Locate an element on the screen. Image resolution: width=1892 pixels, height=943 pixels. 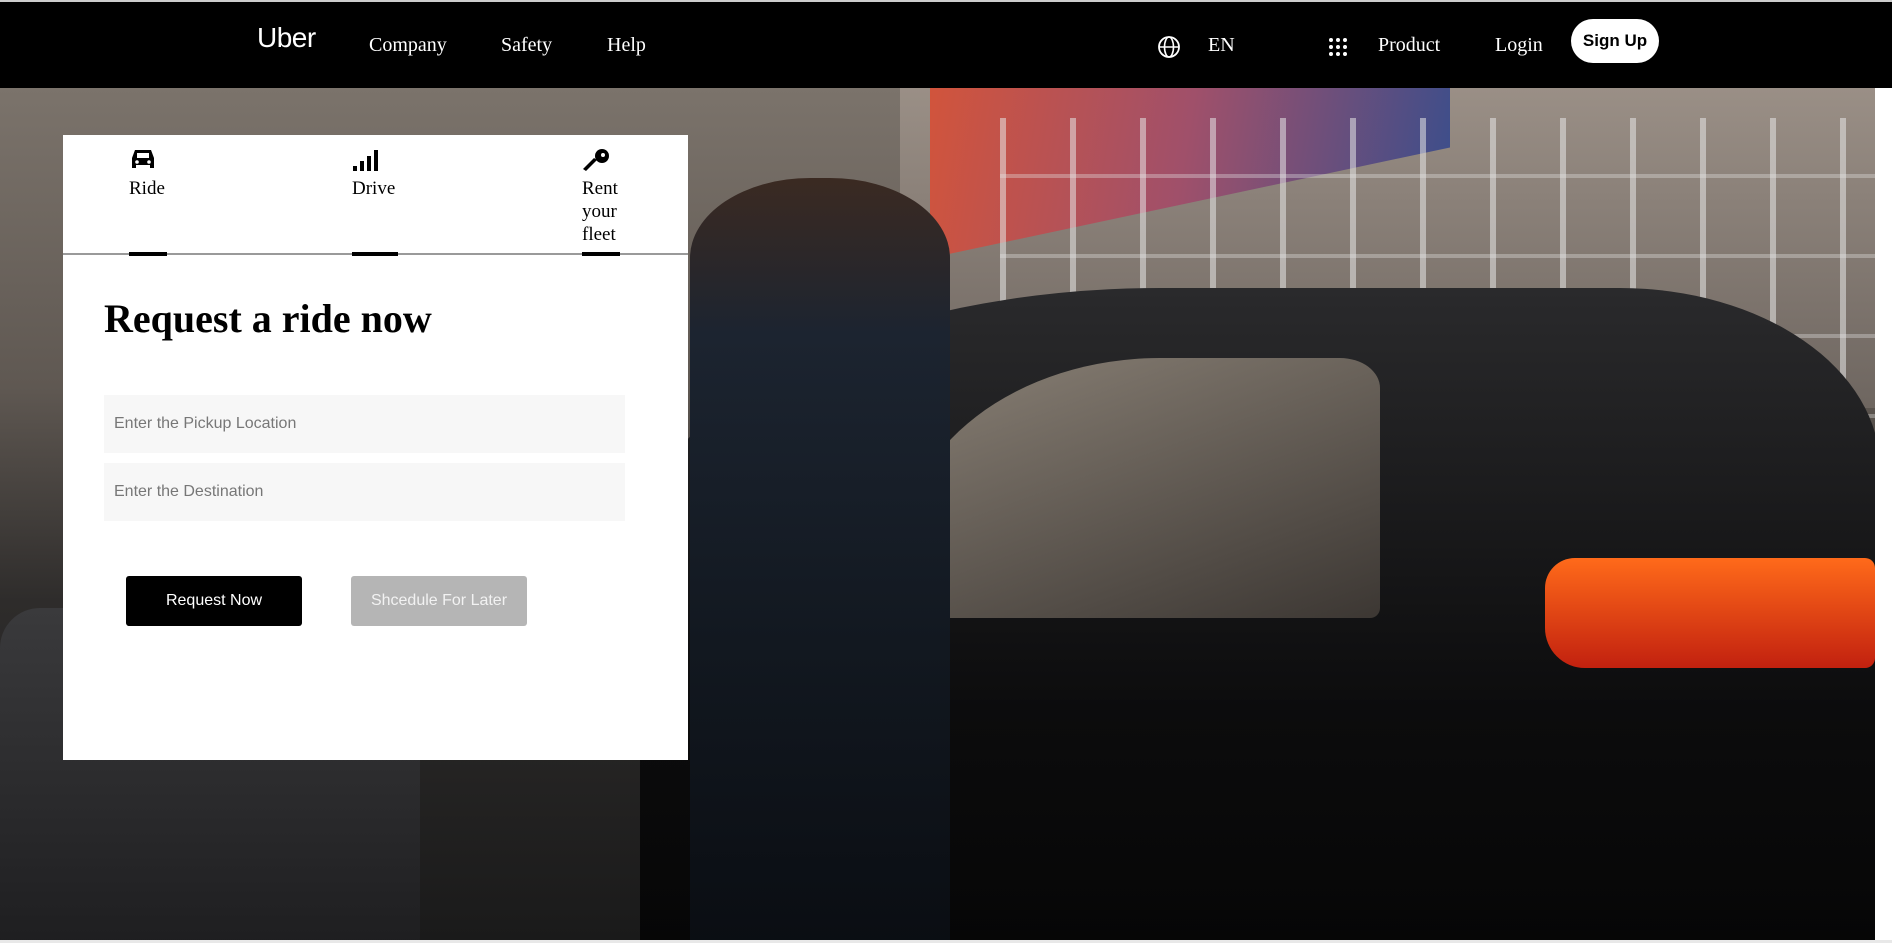
page-title: Request a ride now is located at coordinates (268, 318).